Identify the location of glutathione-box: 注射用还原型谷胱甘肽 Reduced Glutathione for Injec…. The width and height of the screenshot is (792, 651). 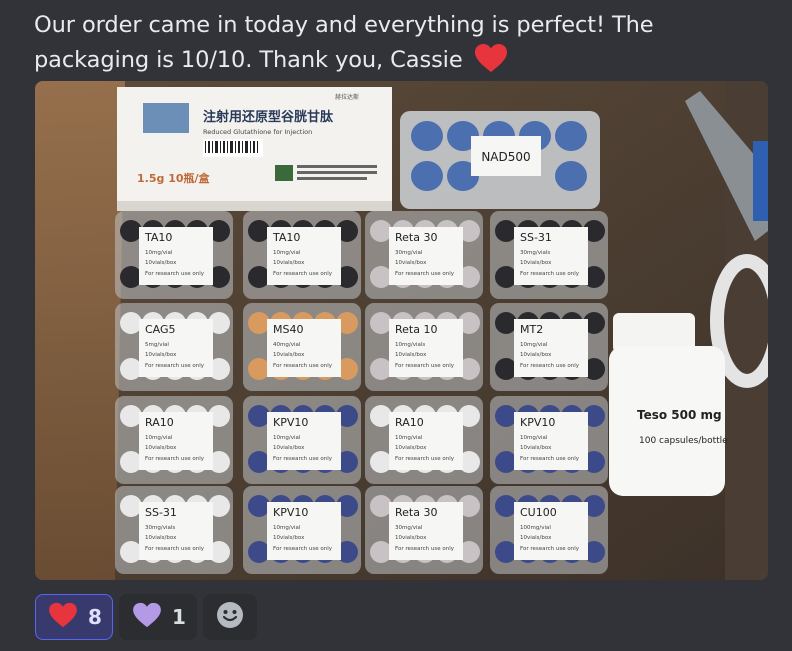
(254, 149).